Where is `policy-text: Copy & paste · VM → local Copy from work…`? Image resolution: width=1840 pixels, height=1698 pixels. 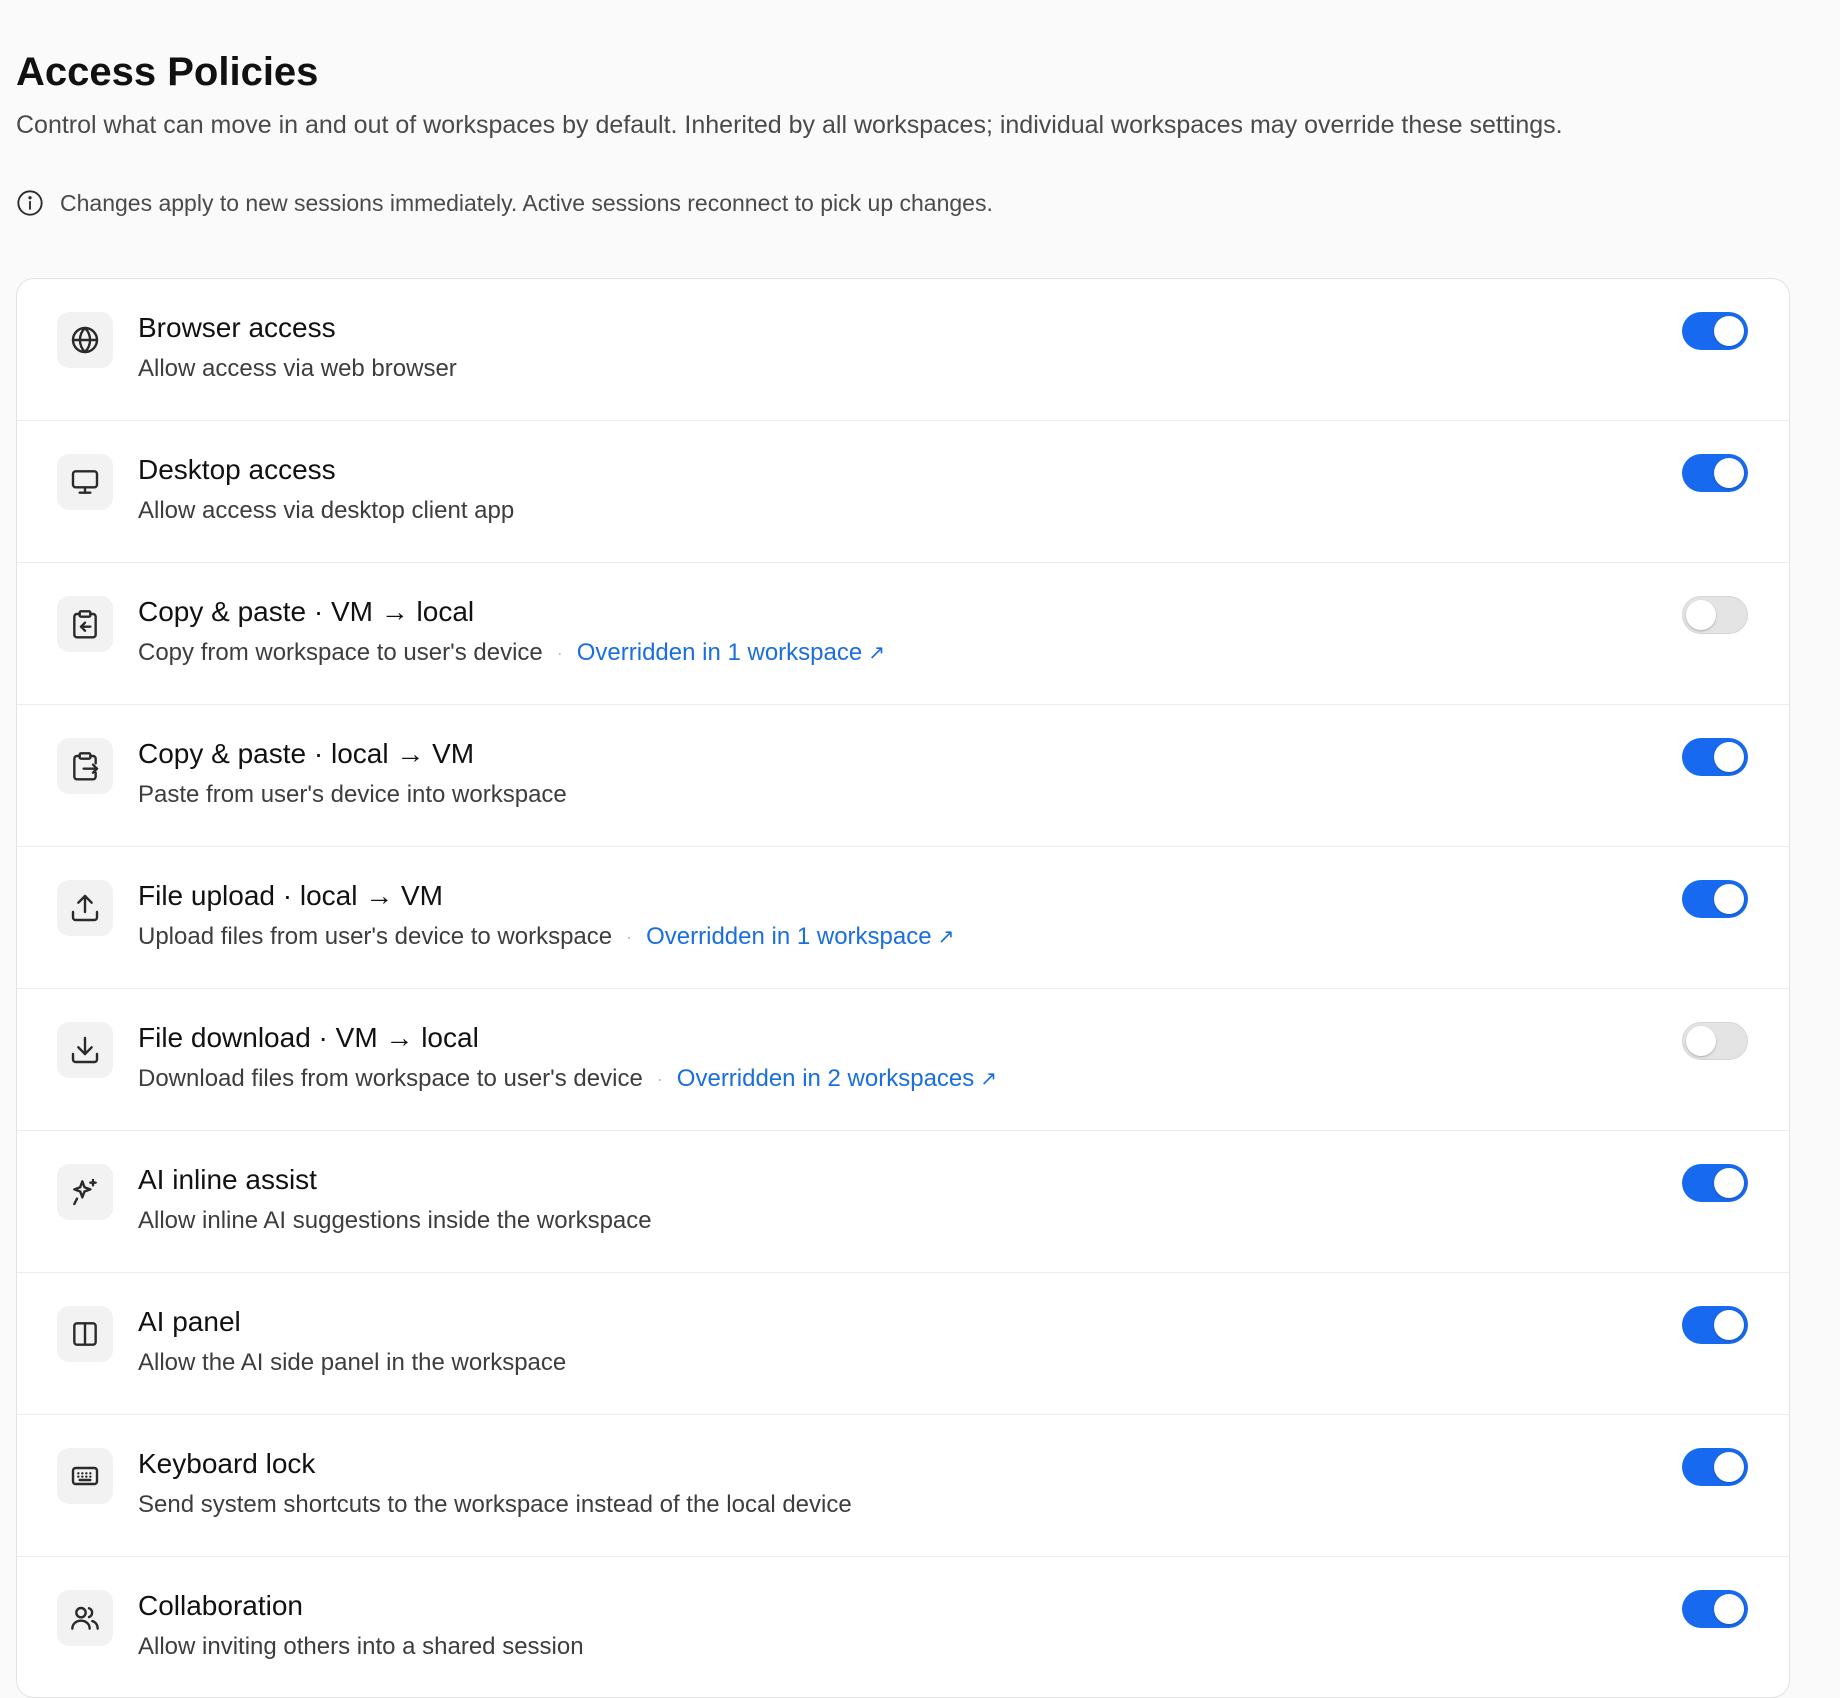 policy-text: Copy & paste · VM → local Copy from work… is located at coordinates (511, 631).